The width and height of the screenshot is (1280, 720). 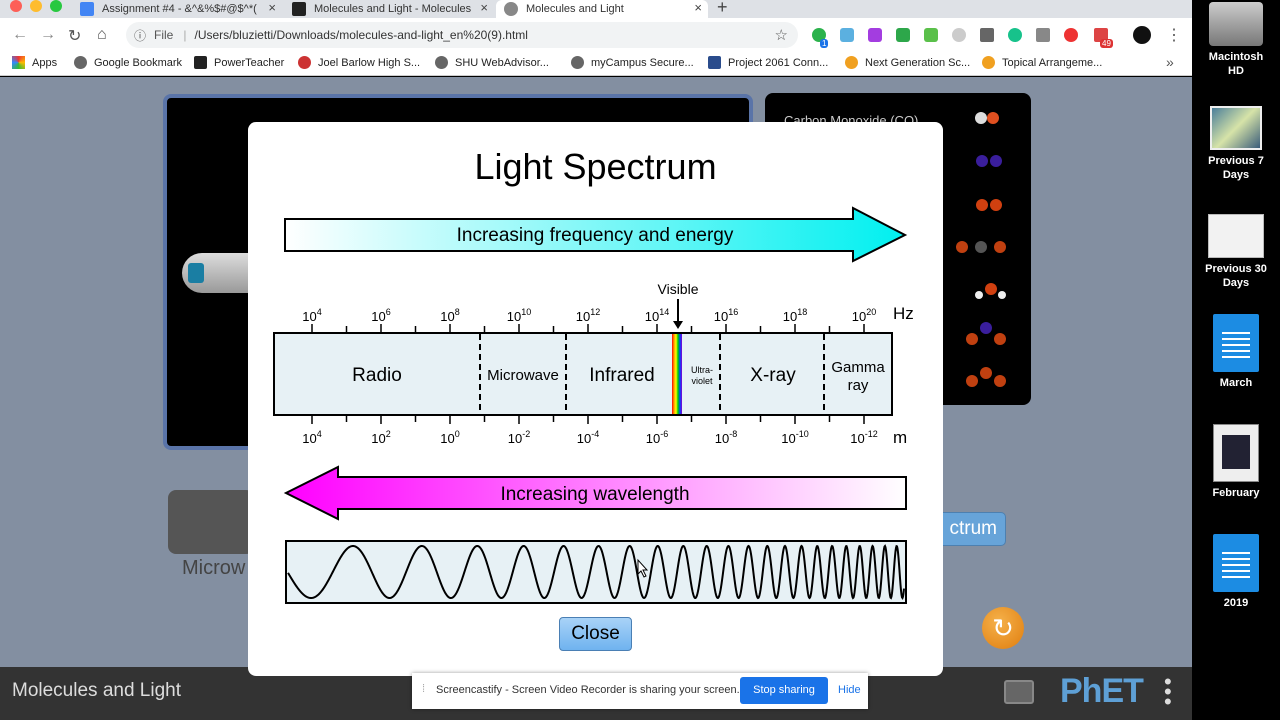 What do you see at coordinates (903, 313) in the screenshot?
I see `frequency-unit: Hz` at bounding box center [903, 313].